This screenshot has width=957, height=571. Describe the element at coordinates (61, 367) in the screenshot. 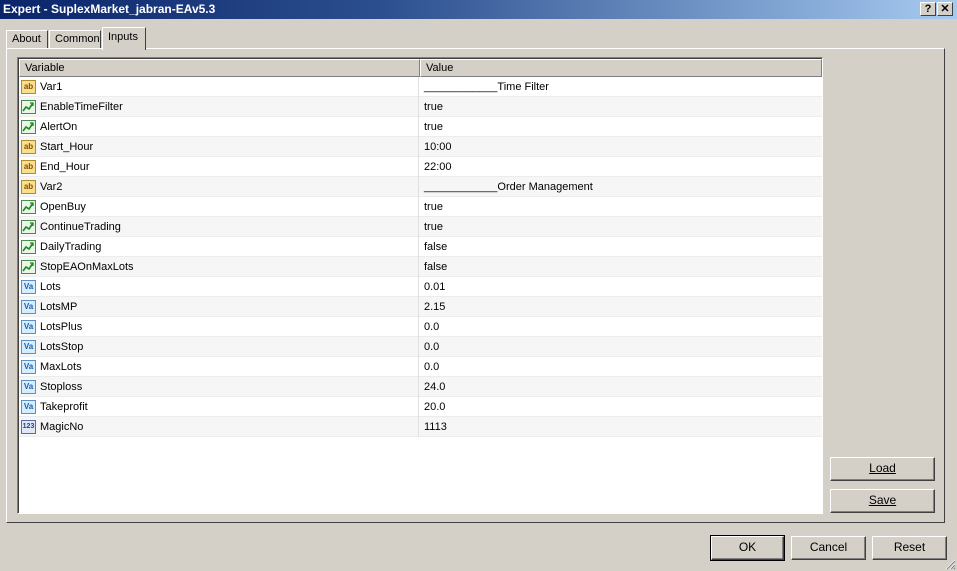

I see `variable-name: MaxLots` at that location.